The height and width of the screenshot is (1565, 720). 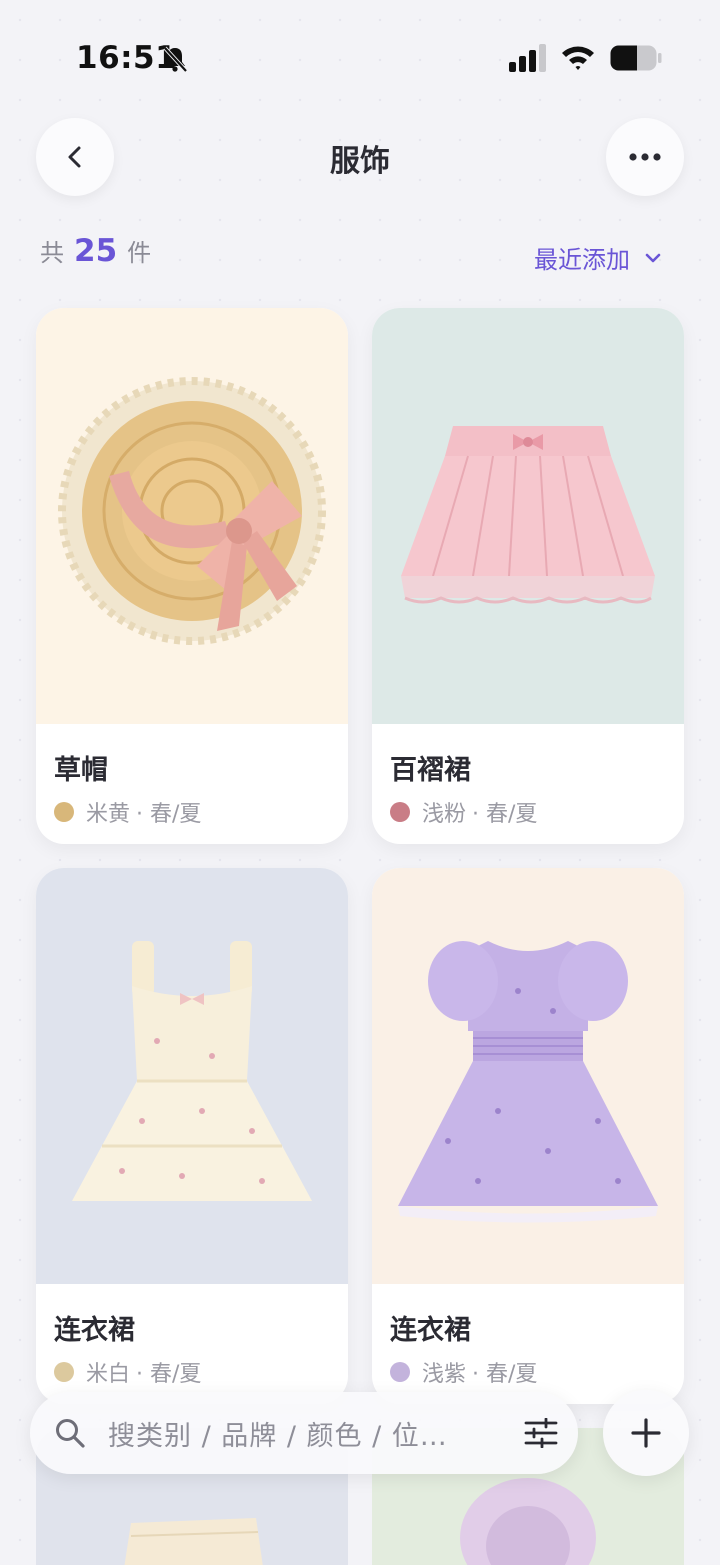 I want to click on item-card: 百褶裙 浅粉 · 春/夏, so click(x=528, y=576).